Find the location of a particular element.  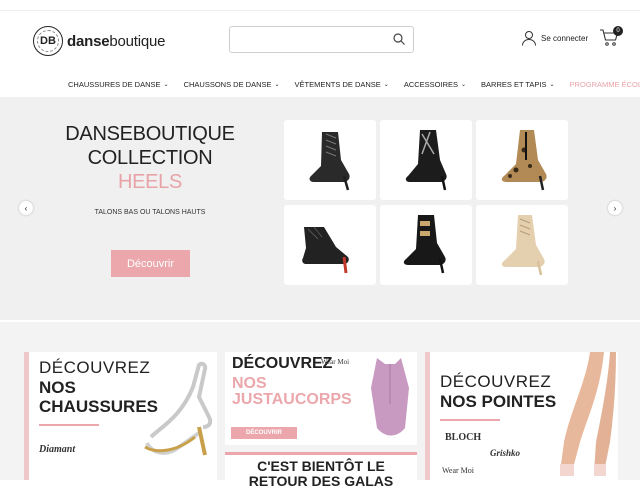

carousel-next-icon: › is located at coordinates (615, 208).